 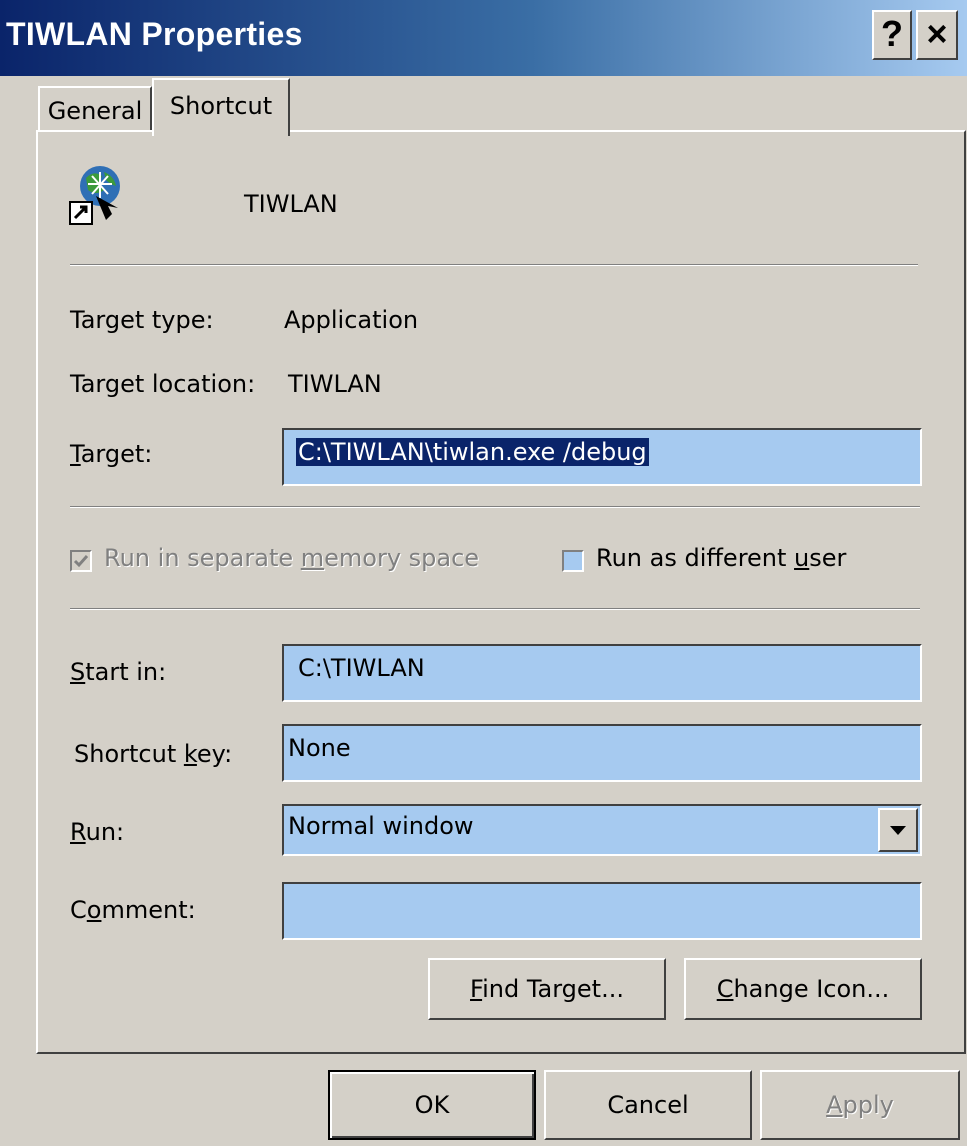 I want to click on help-icon: ?, so click(x=892, y=33).